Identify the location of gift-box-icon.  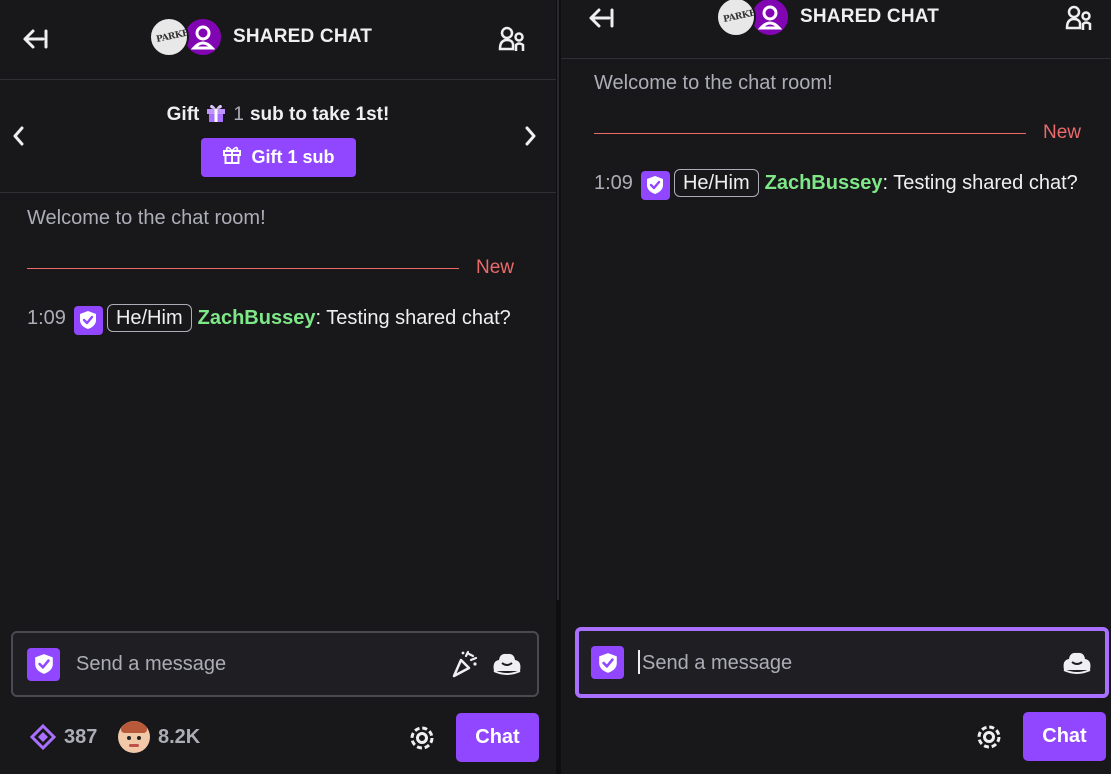
(216, 115).